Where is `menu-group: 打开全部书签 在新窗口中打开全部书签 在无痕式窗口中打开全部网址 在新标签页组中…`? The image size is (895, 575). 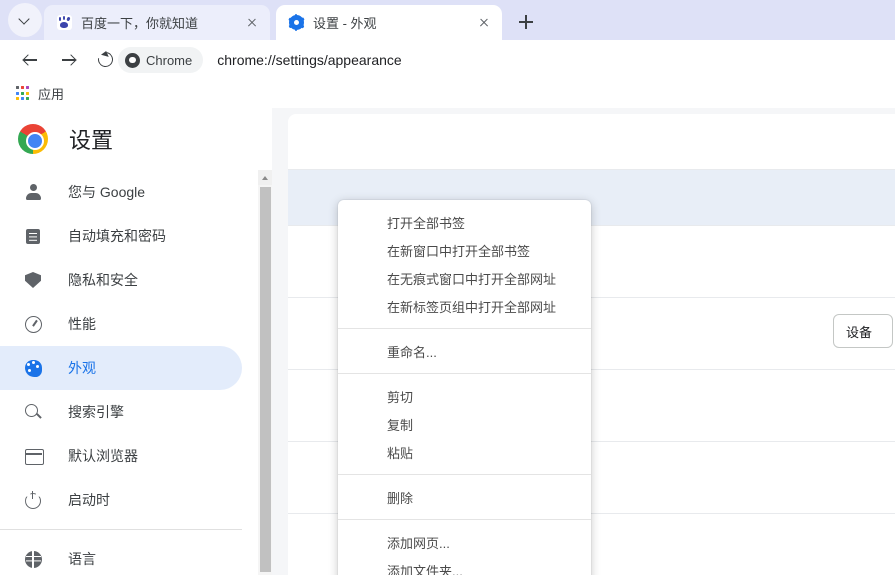 menu-group: 打开全部书签 在新窗口中打开全部书签 在无痕式窗口中打开全部网址 在新标签页组中… is located at coordinates (464, 264).